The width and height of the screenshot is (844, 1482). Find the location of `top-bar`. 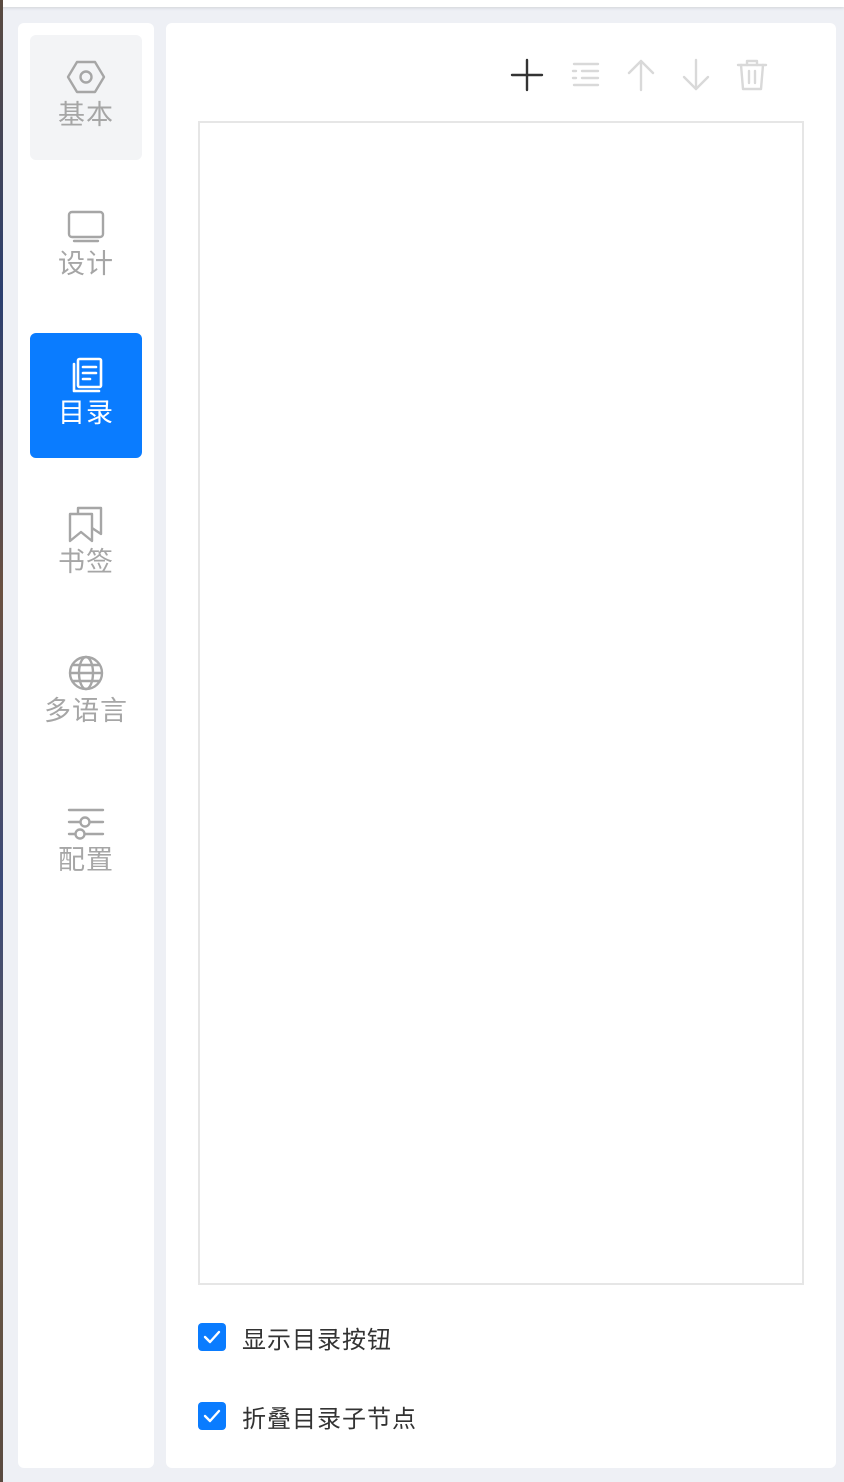

top-bar is located at coordinates (422, 3).